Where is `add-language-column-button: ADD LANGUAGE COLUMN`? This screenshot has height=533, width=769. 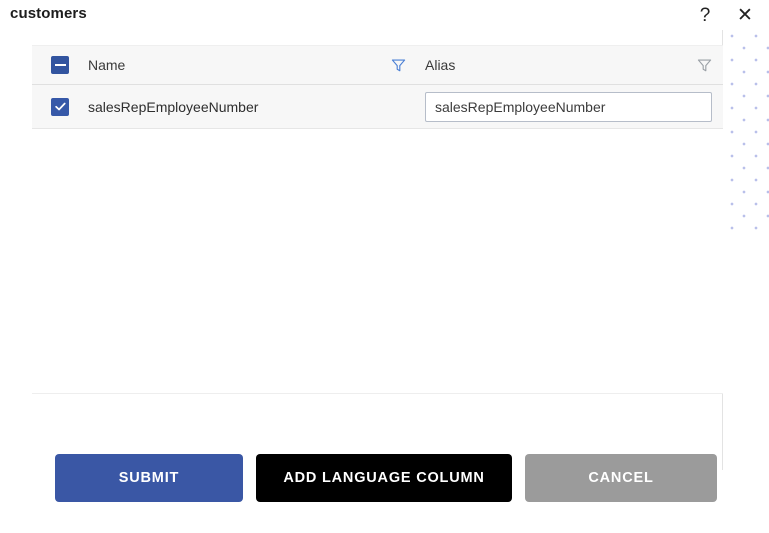
add-language-column-button: ADD LANGUAGE COLUMN is located at coordinates (384, 478).